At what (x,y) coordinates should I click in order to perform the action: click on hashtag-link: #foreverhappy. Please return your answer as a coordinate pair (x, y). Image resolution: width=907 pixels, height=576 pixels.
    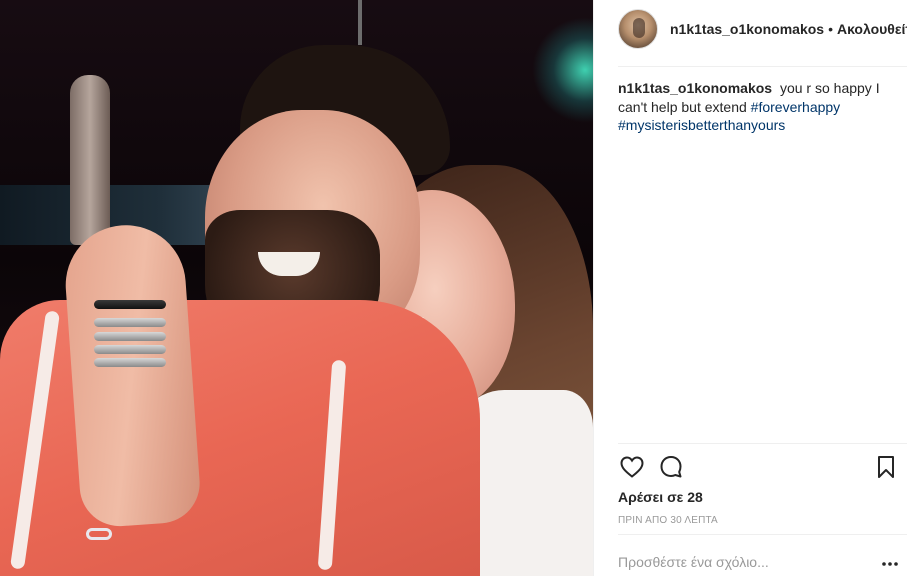
    Looking at the image, I should click on (796, 107).